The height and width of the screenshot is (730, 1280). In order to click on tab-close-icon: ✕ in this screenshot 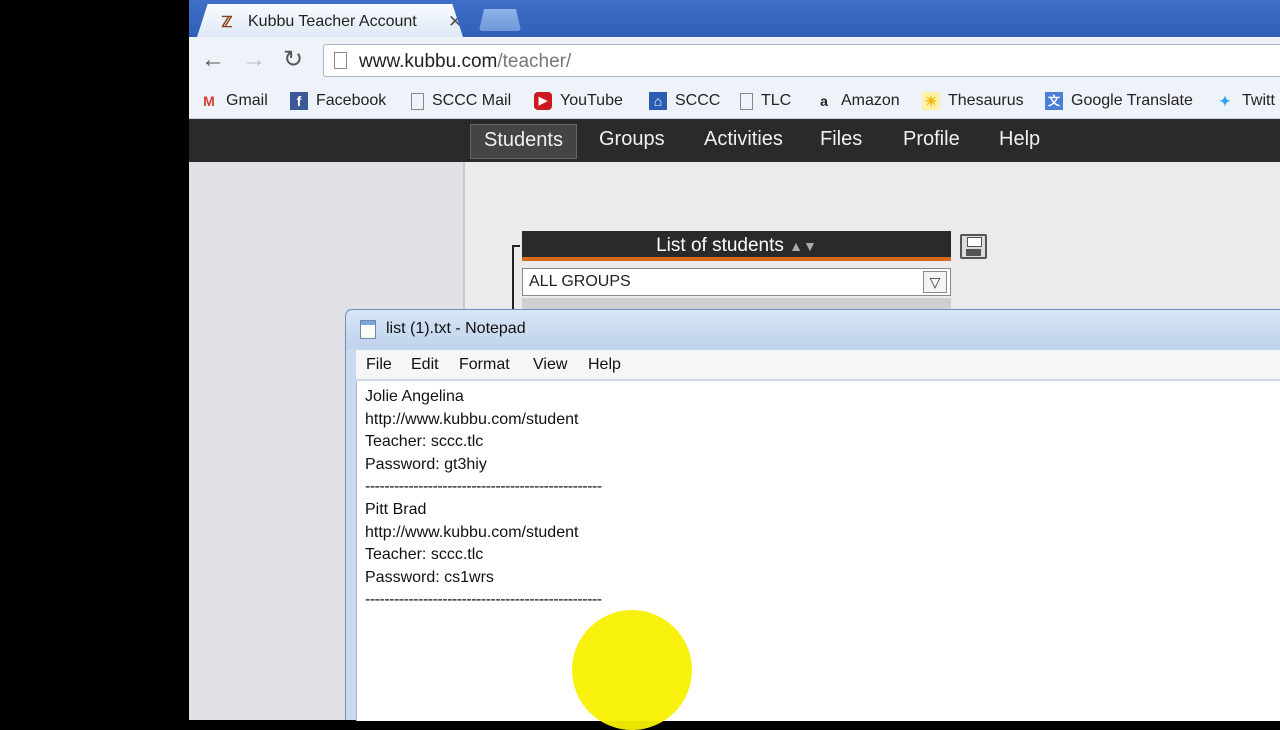, I will do `click(455, 22)`.